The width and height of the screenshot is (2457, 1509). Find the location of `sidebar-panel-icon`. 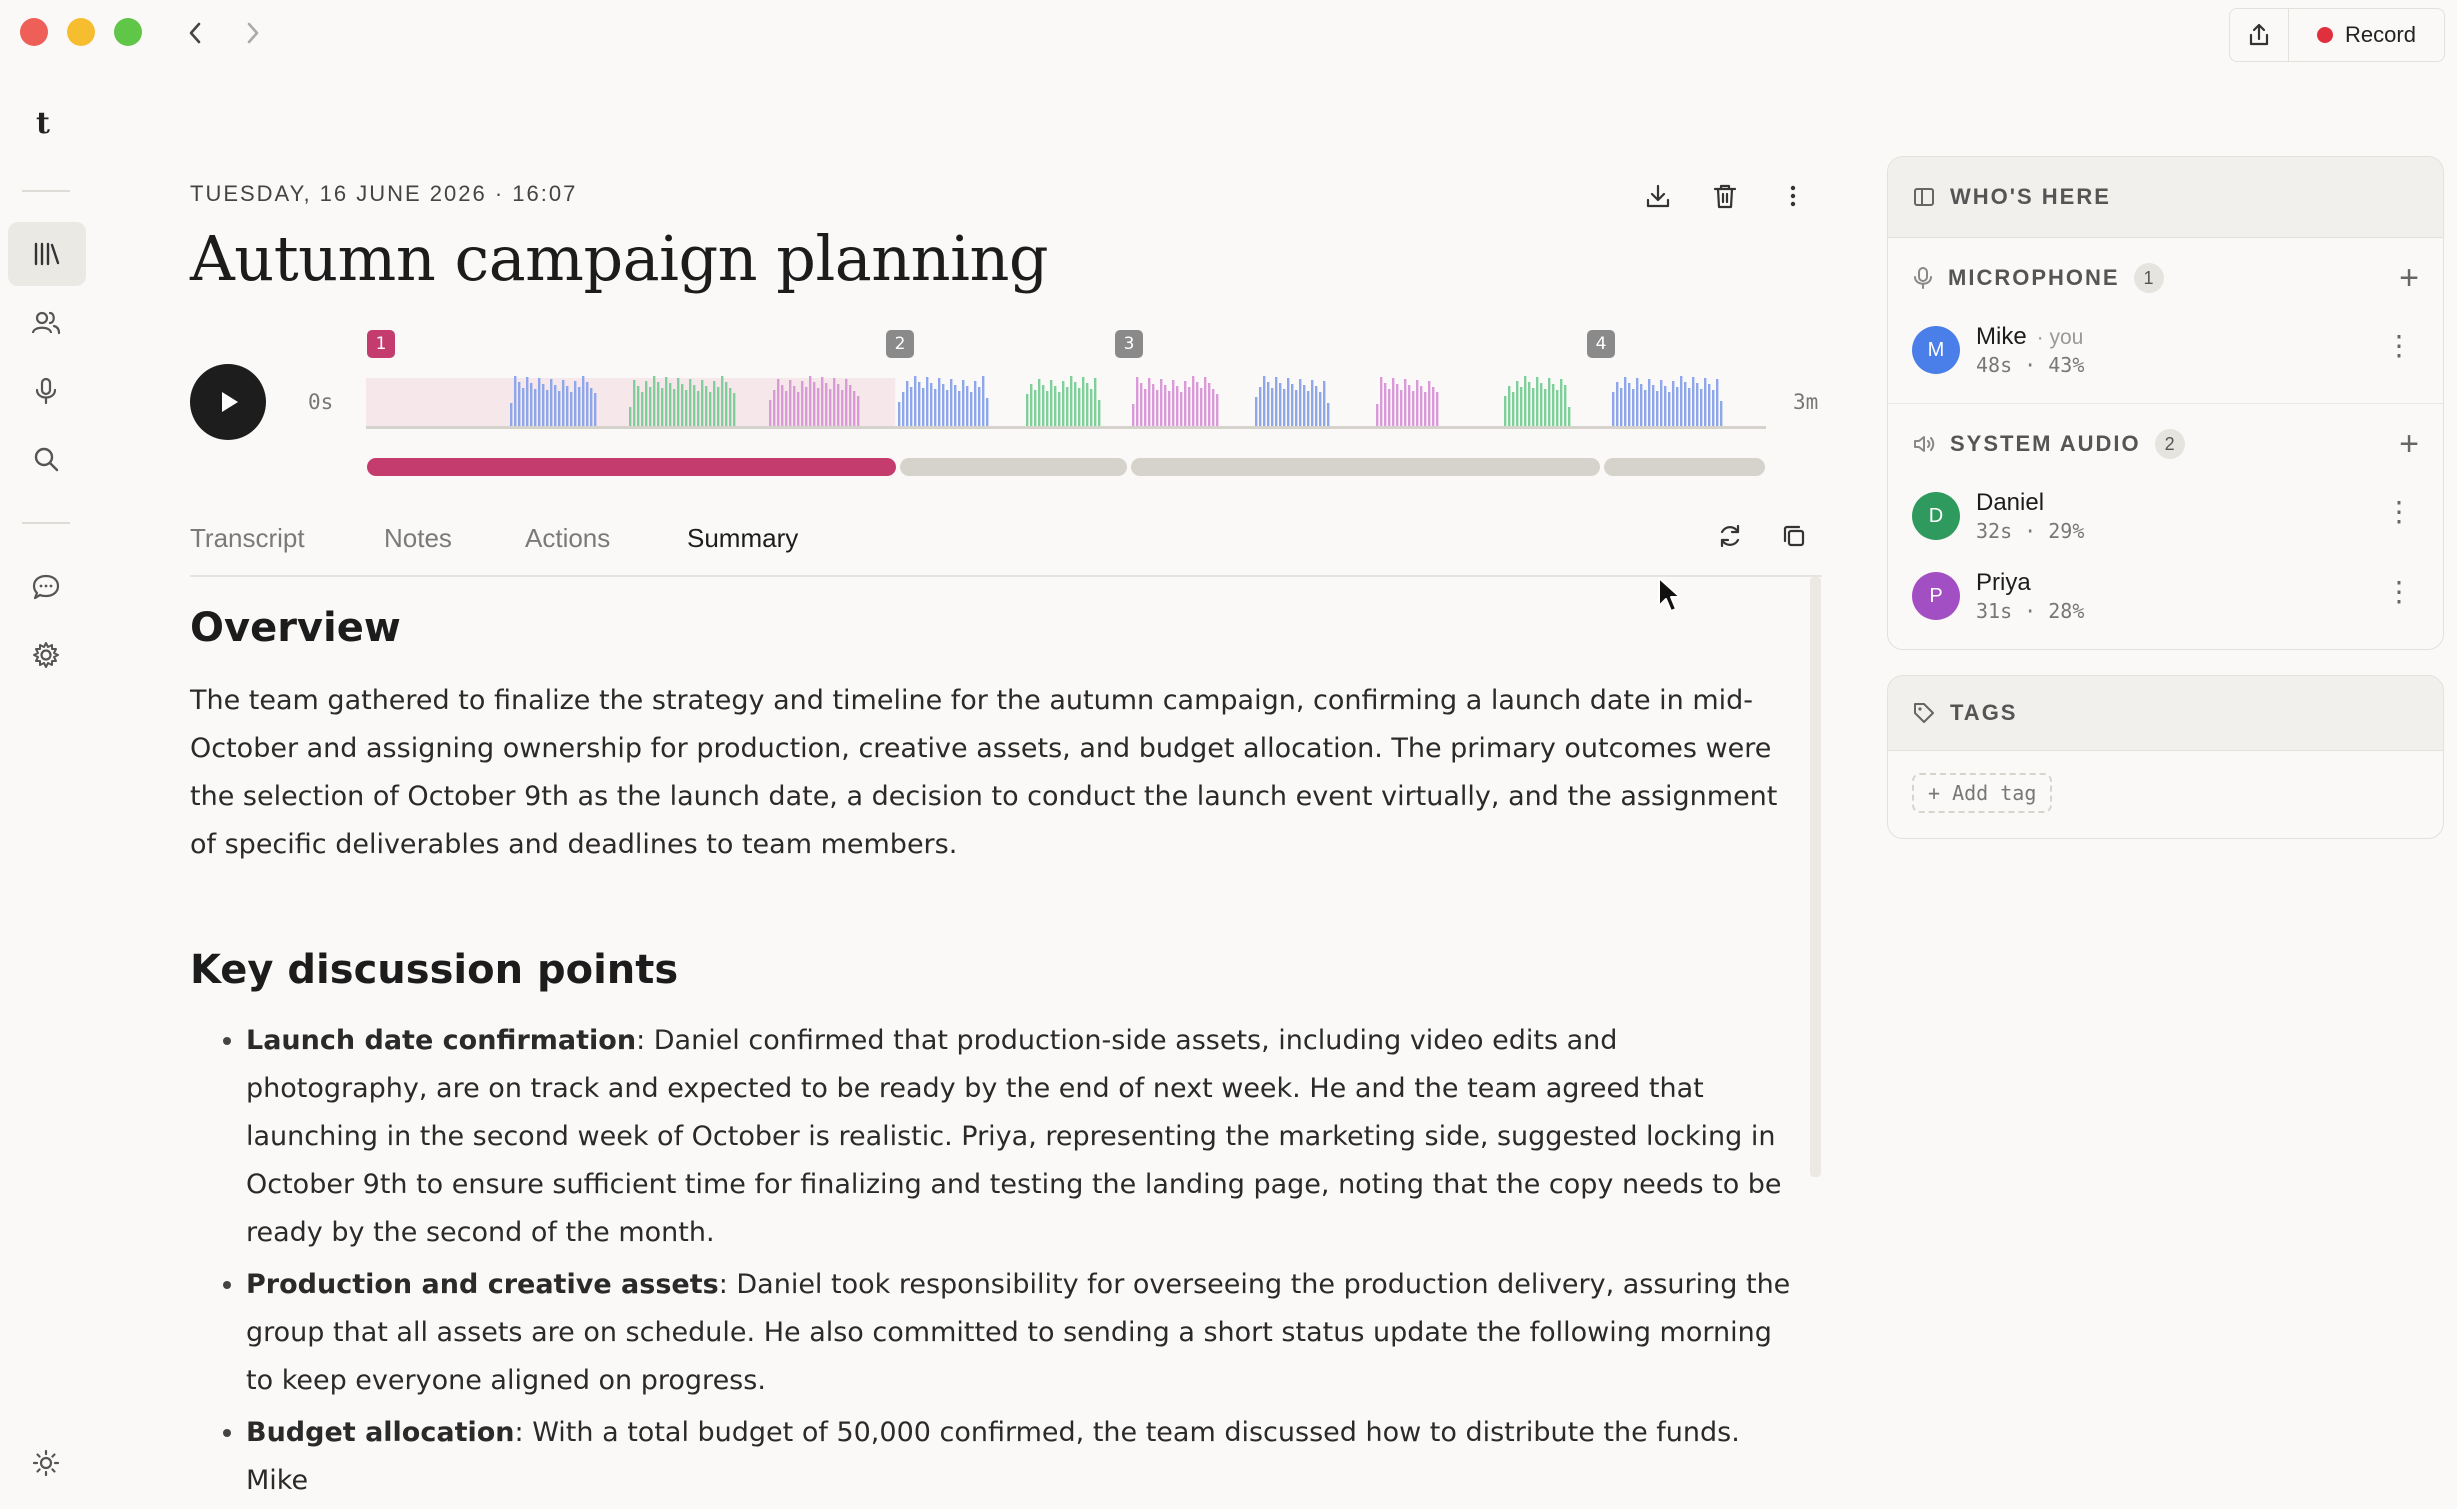

sidebar-panel-icon is located at coordinates (1924, 197).